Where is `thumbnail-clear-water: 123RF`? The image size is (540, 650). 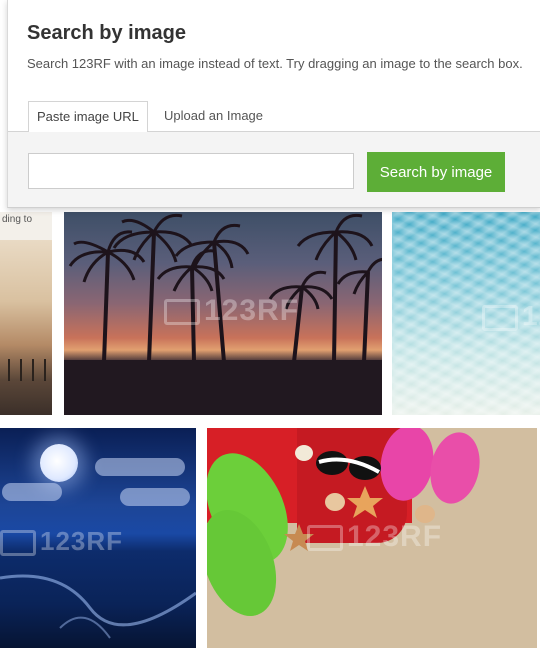
thumbnail-clear-water: 123RF is located at coordinates (466, 313).